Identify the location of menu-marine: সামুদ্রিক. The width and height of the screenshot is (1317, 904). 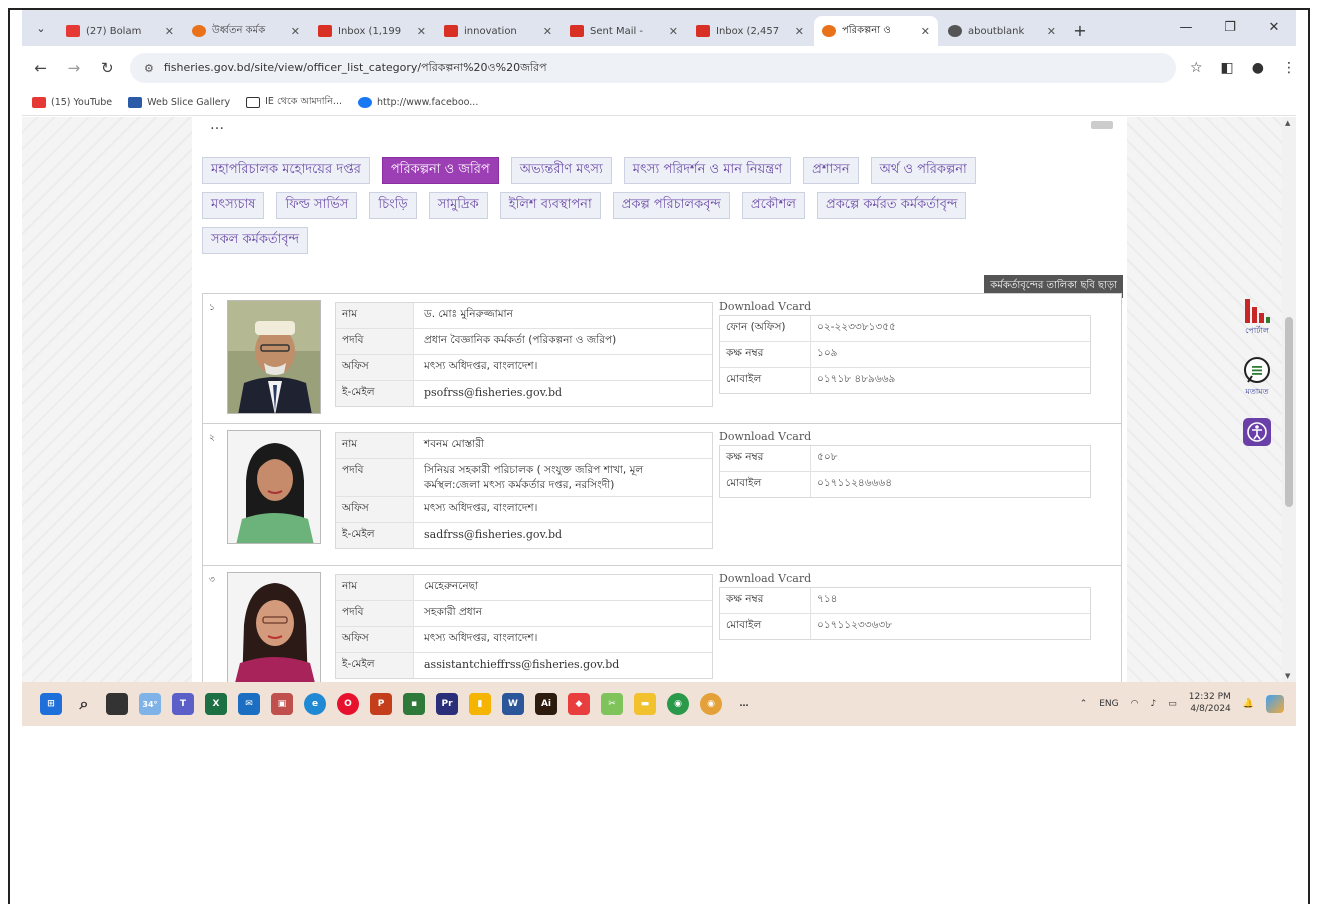
(458, 205).